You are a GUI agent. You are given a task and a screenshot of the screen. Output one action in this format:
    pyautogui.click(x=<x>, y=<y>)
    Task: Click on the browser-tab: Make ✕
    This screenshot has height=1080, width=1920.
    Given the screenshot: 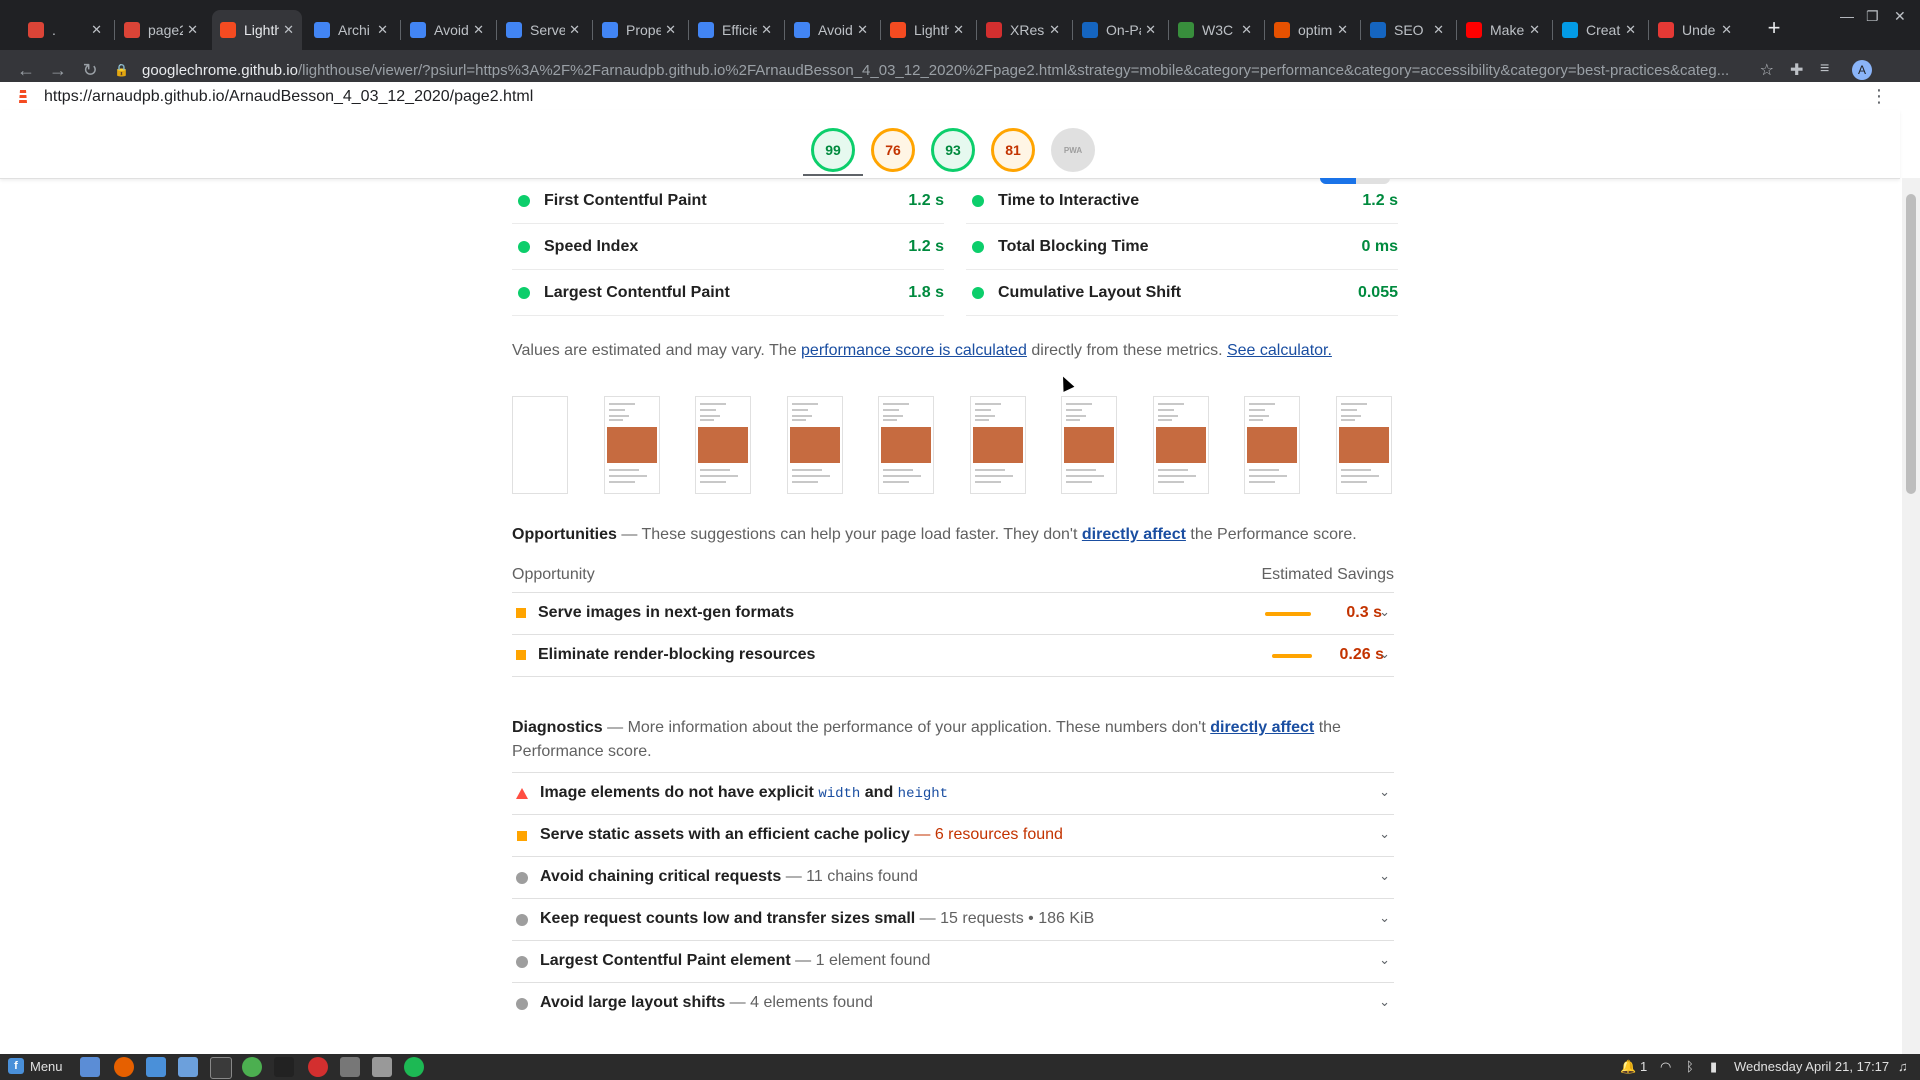 What is the action you would take?
    pyautogui.click(x=1503, y=30)
    